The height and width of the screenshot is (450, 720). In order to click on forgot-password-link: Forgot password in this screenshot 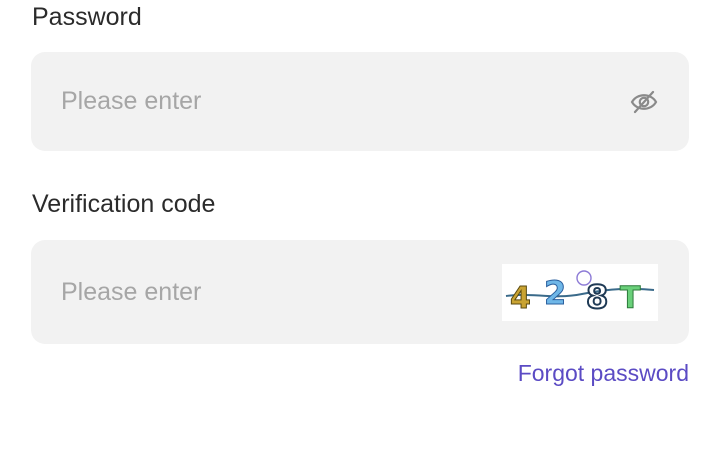, I will do `click(603, 373)`.